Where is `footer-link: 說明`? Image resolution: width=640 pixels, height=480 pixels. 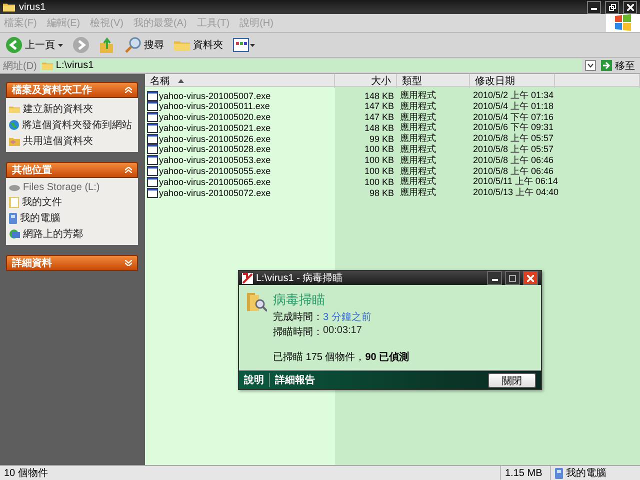 footer-link: 說明 is located at coordinates (254, 380).